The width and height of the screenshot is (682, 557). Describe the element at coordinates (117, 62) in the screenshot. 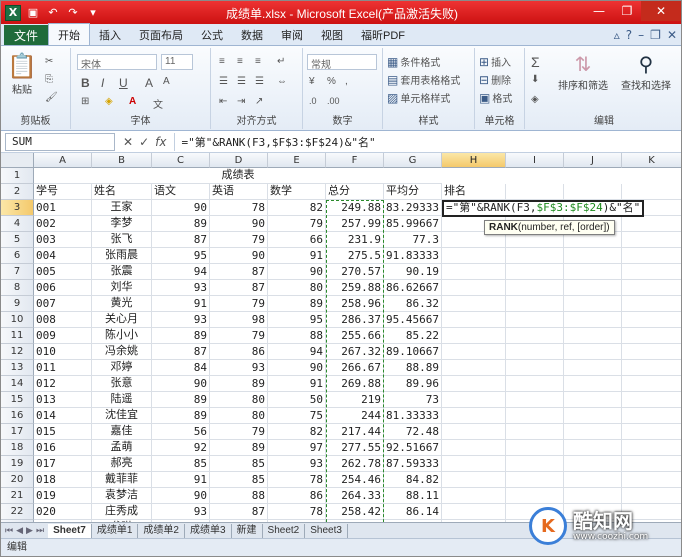

I see `font-name-combo: 宋体` at that location.